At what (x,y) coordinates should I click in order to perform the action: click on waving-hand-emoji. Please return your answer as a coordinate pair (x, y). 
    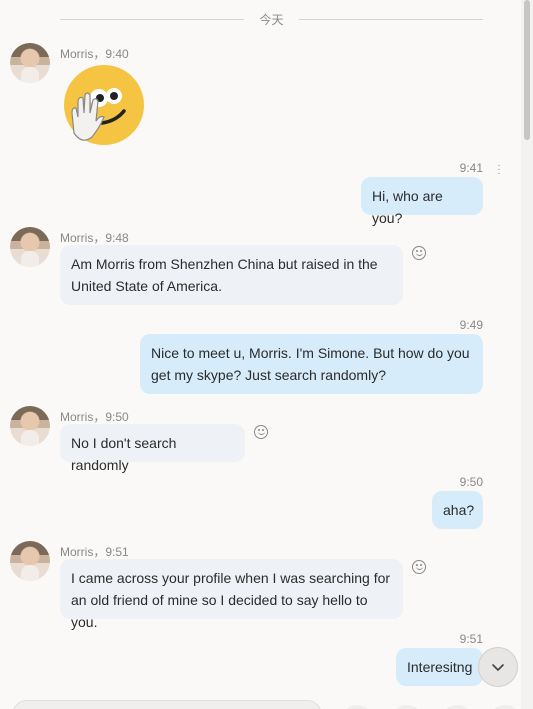
    Looking at the image, I should click on (104, 105).